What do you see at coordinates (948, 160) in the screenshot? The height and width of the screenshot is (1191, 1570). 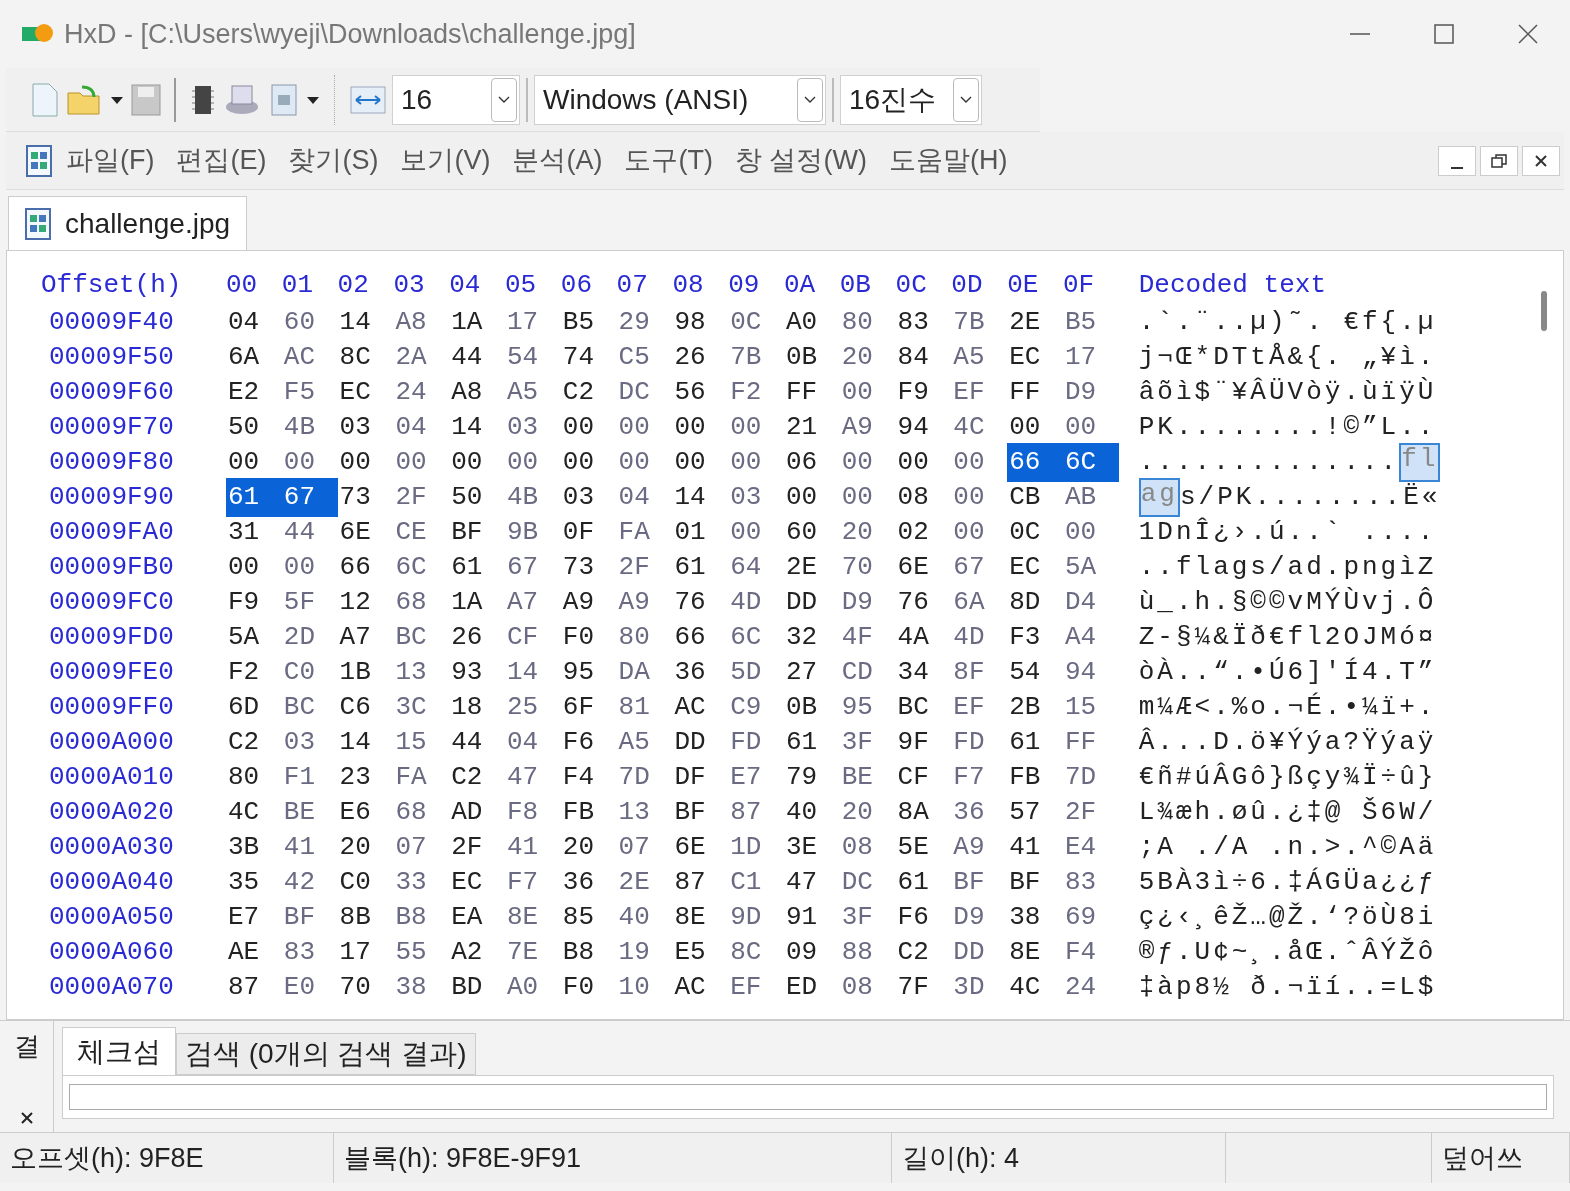 I see `menu-item: 도움말(H)` at bounding box center [948, 160].